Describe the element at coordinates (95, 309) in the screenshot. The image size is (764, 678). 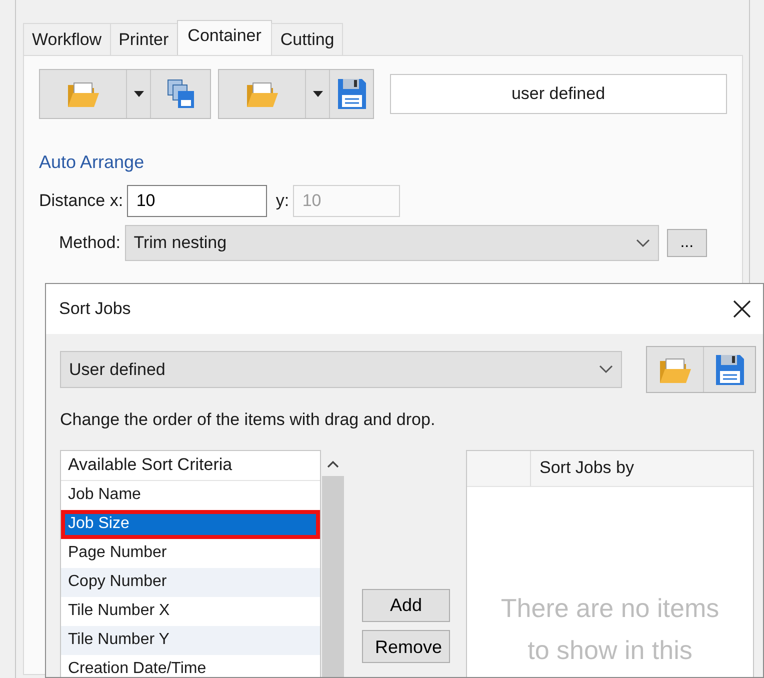
I see `dialog-title: Sort Jobs` at that location.